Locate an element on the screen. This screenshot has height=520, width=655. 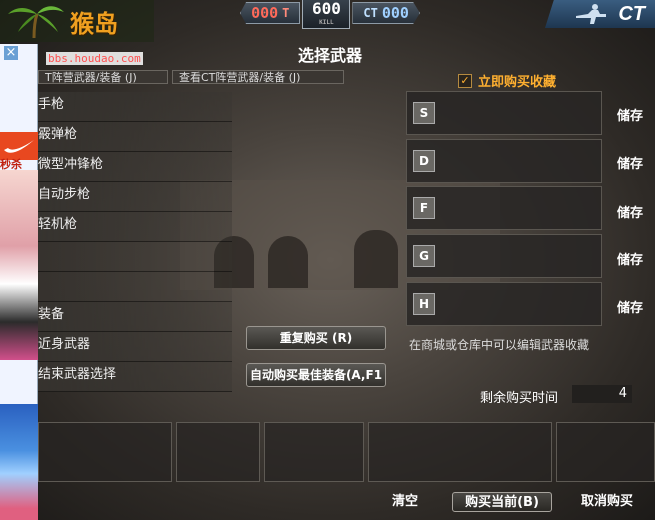
category-smgs: 微型冲锋枪 is located at coordinates (135, 167).